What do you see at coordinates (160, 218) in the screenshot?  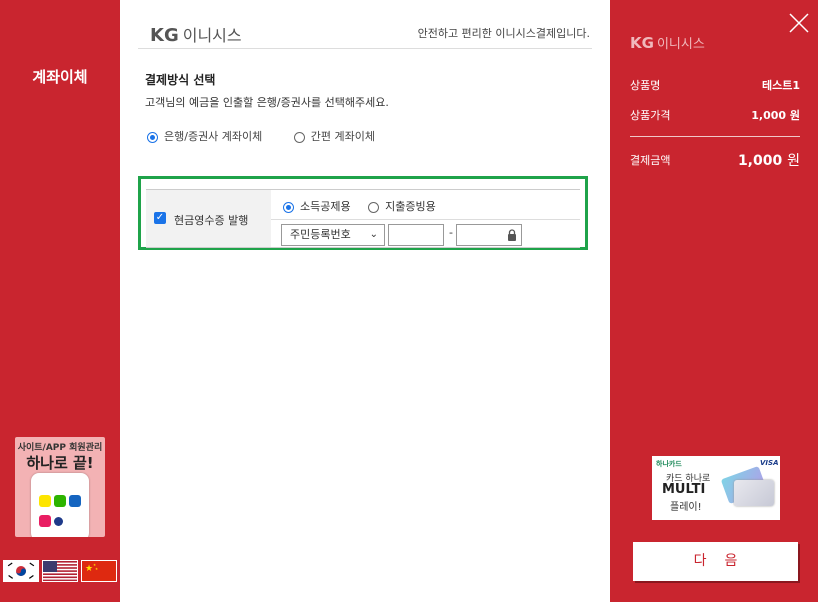 I see `cash-receipt-checkbox: ✓` at bounding box center [160, 218].